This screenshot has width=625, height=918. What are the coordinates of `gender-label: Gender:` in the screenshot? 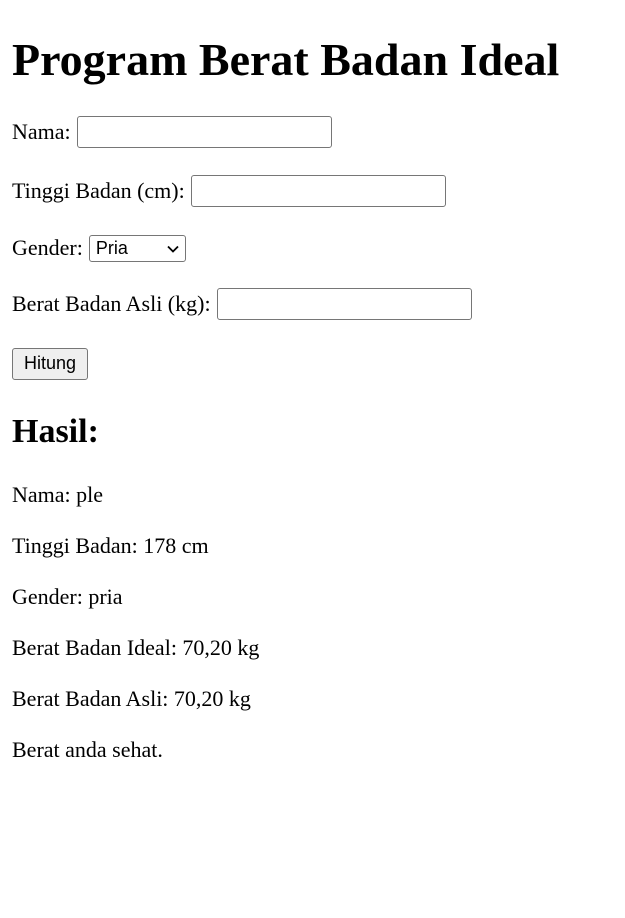 It's located at (47, 248).